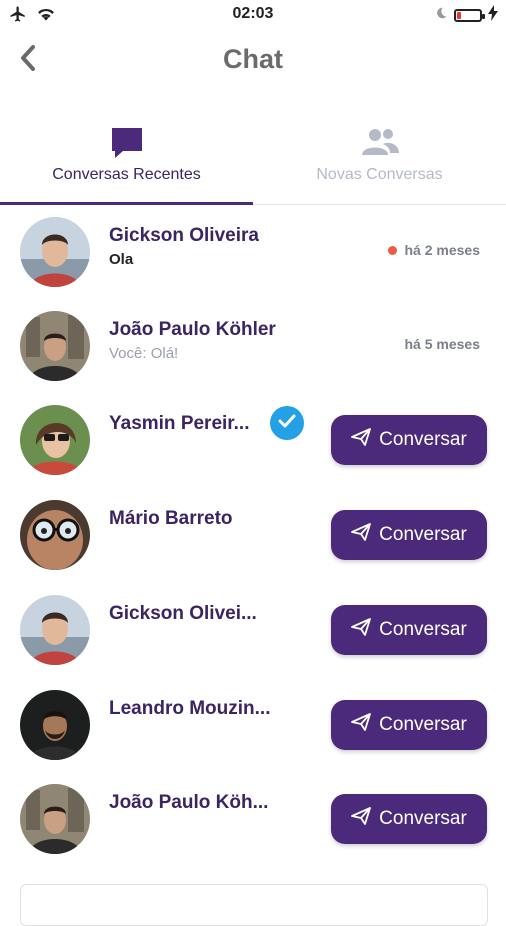  What do you see at coordinates (253, 819) in the screenshot?
I see `contact-row: João Paulo Köh... Conversar` at bounding box center [253, 819].